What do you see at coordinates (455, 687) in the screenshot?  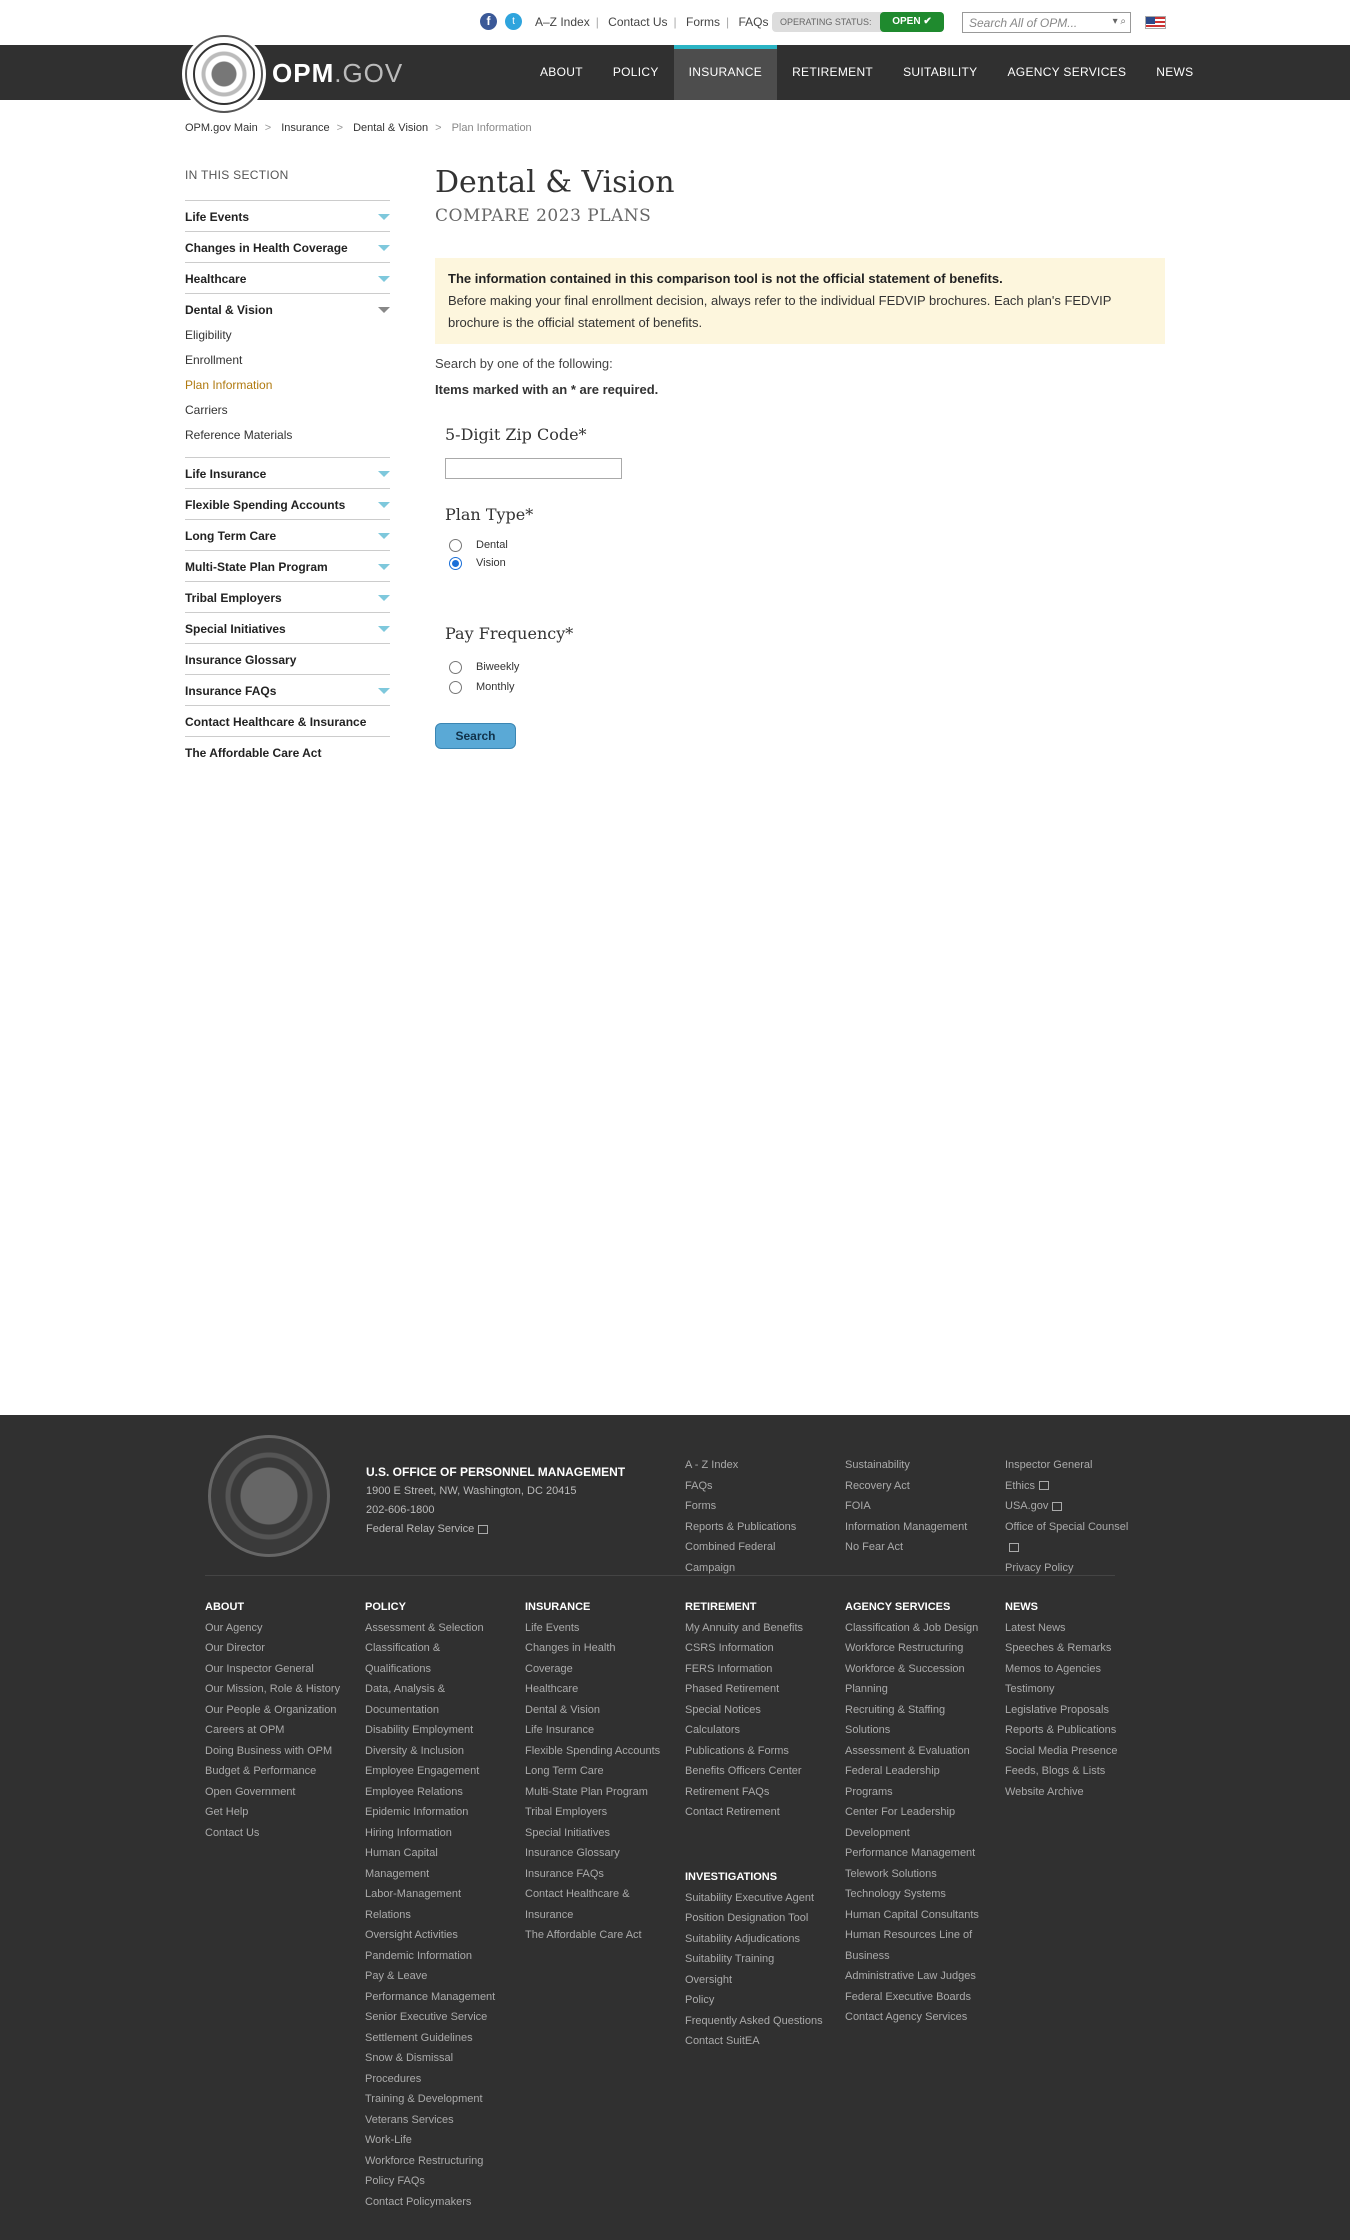 I see `radio-monthly` at bounding box center [455, 687].